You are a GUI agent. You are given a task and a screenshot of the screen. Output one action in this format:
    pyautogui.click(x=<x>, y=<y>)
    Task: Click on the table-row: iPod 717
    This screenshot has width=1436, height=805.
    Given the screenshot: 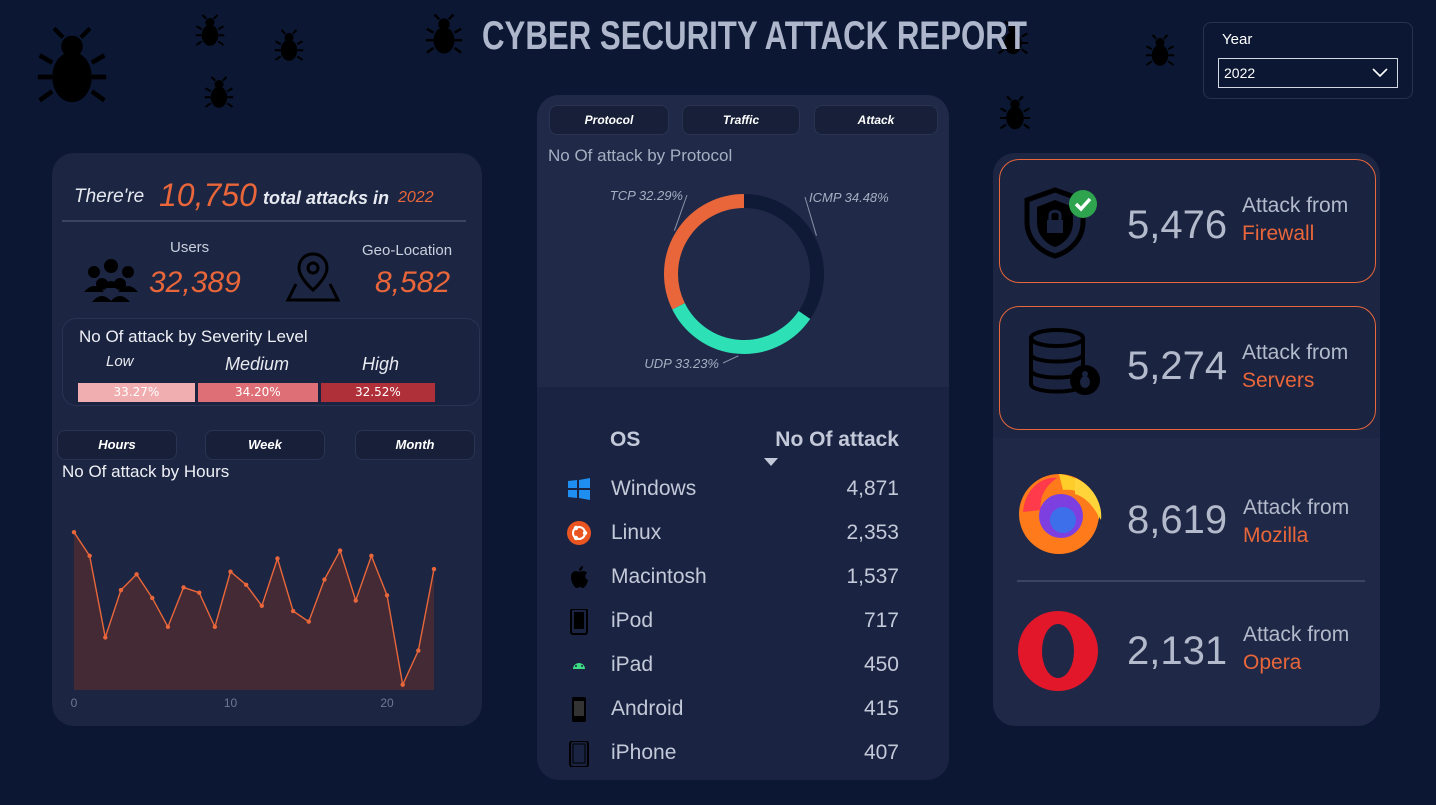 What is the action you would take?
    pyautogui.click(x=743, y=625)
    